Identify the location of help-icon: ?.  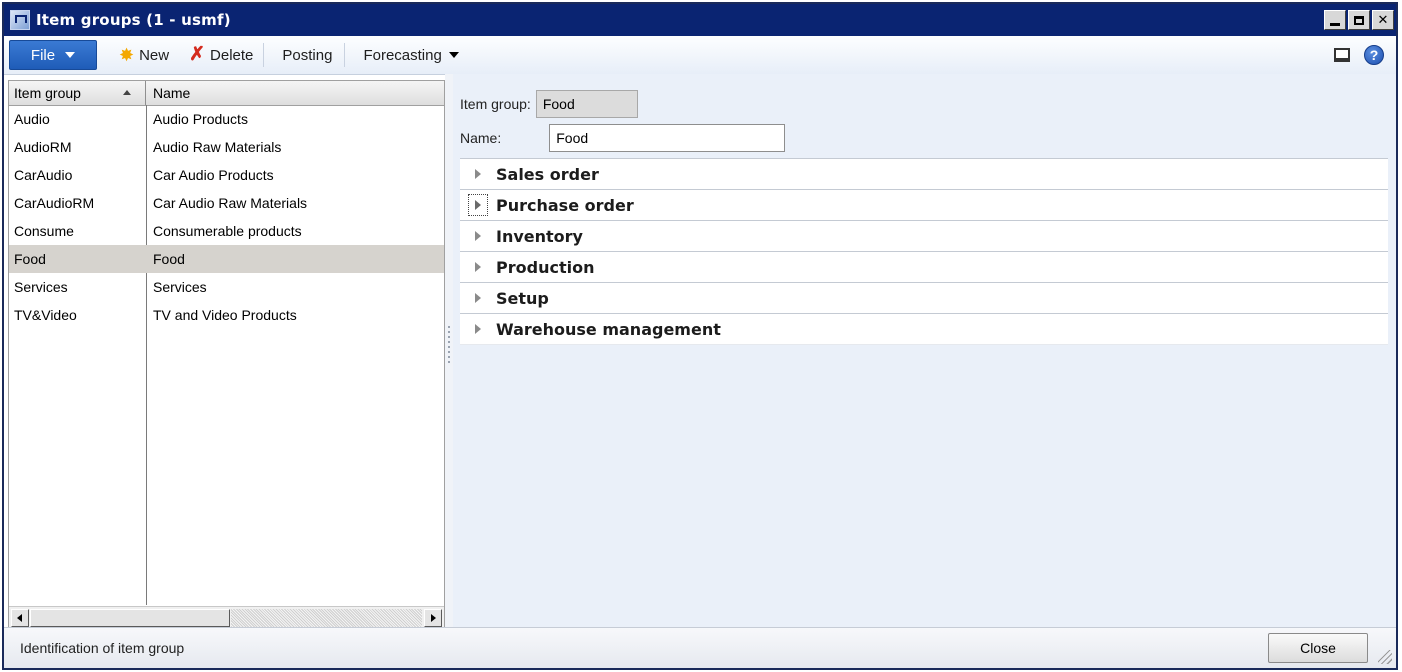
(1374, 55).